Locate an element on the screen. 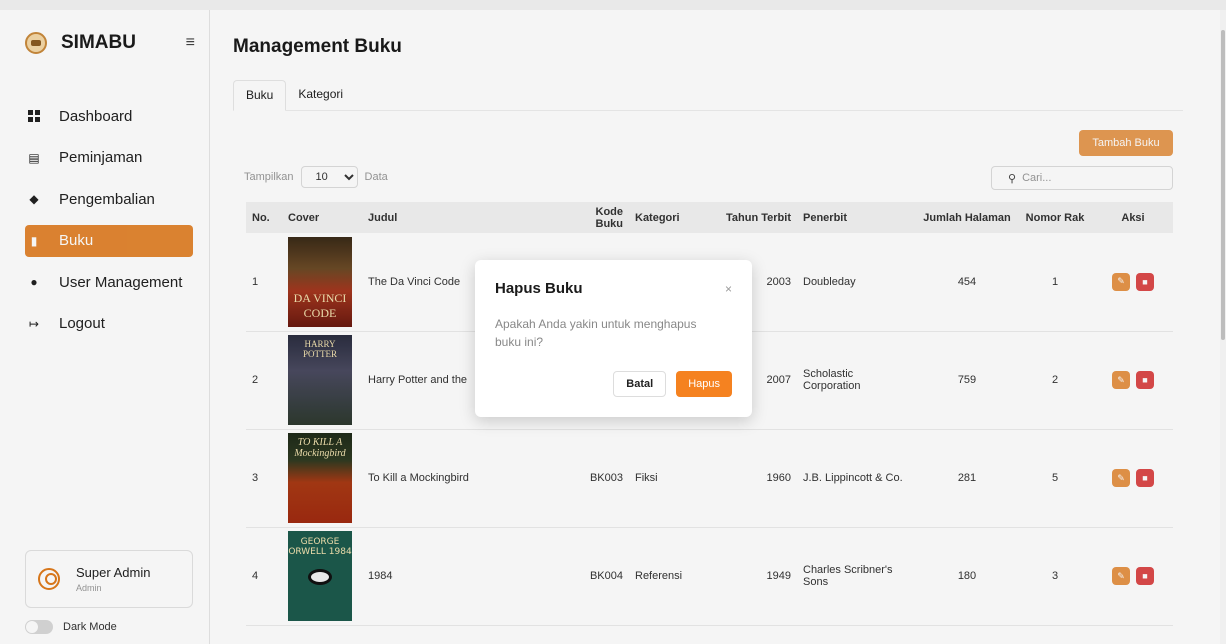  dialog-title: Hapus Buku is located at coordinates (539, 288).